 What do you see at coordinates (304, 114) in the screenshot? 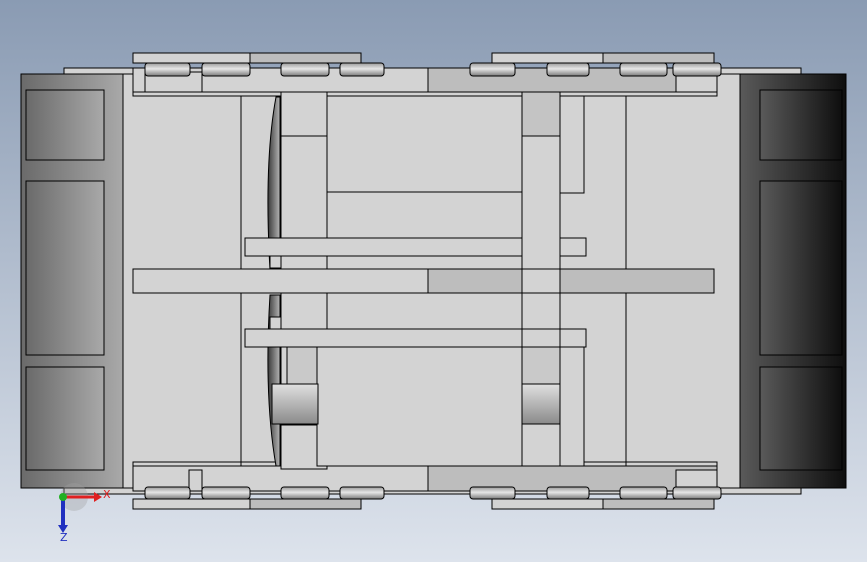
I see `left-column-cap-top` at bounding box center [304, 114].